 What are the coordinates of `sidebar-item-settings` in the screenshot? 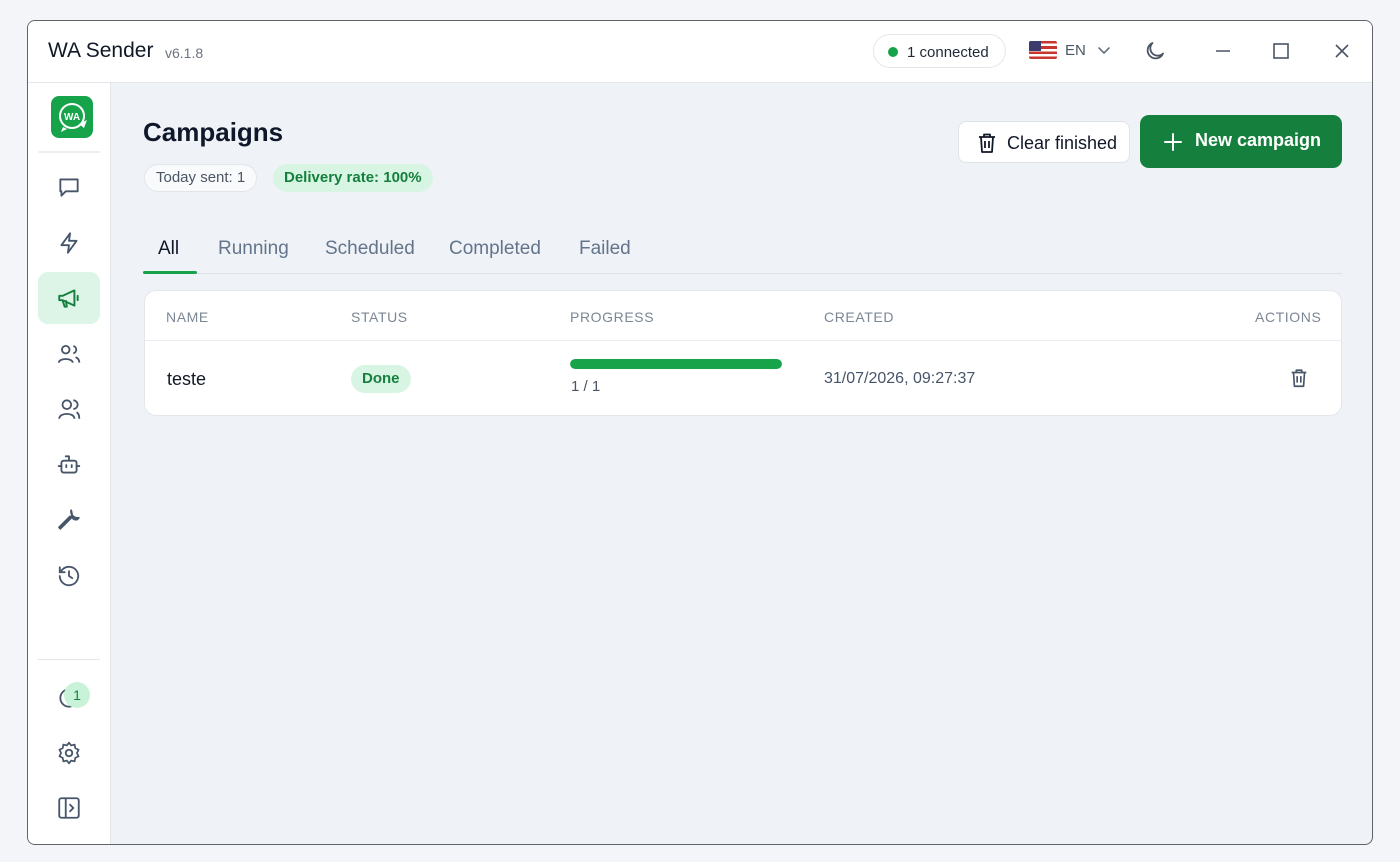 It's located at (69, 753).